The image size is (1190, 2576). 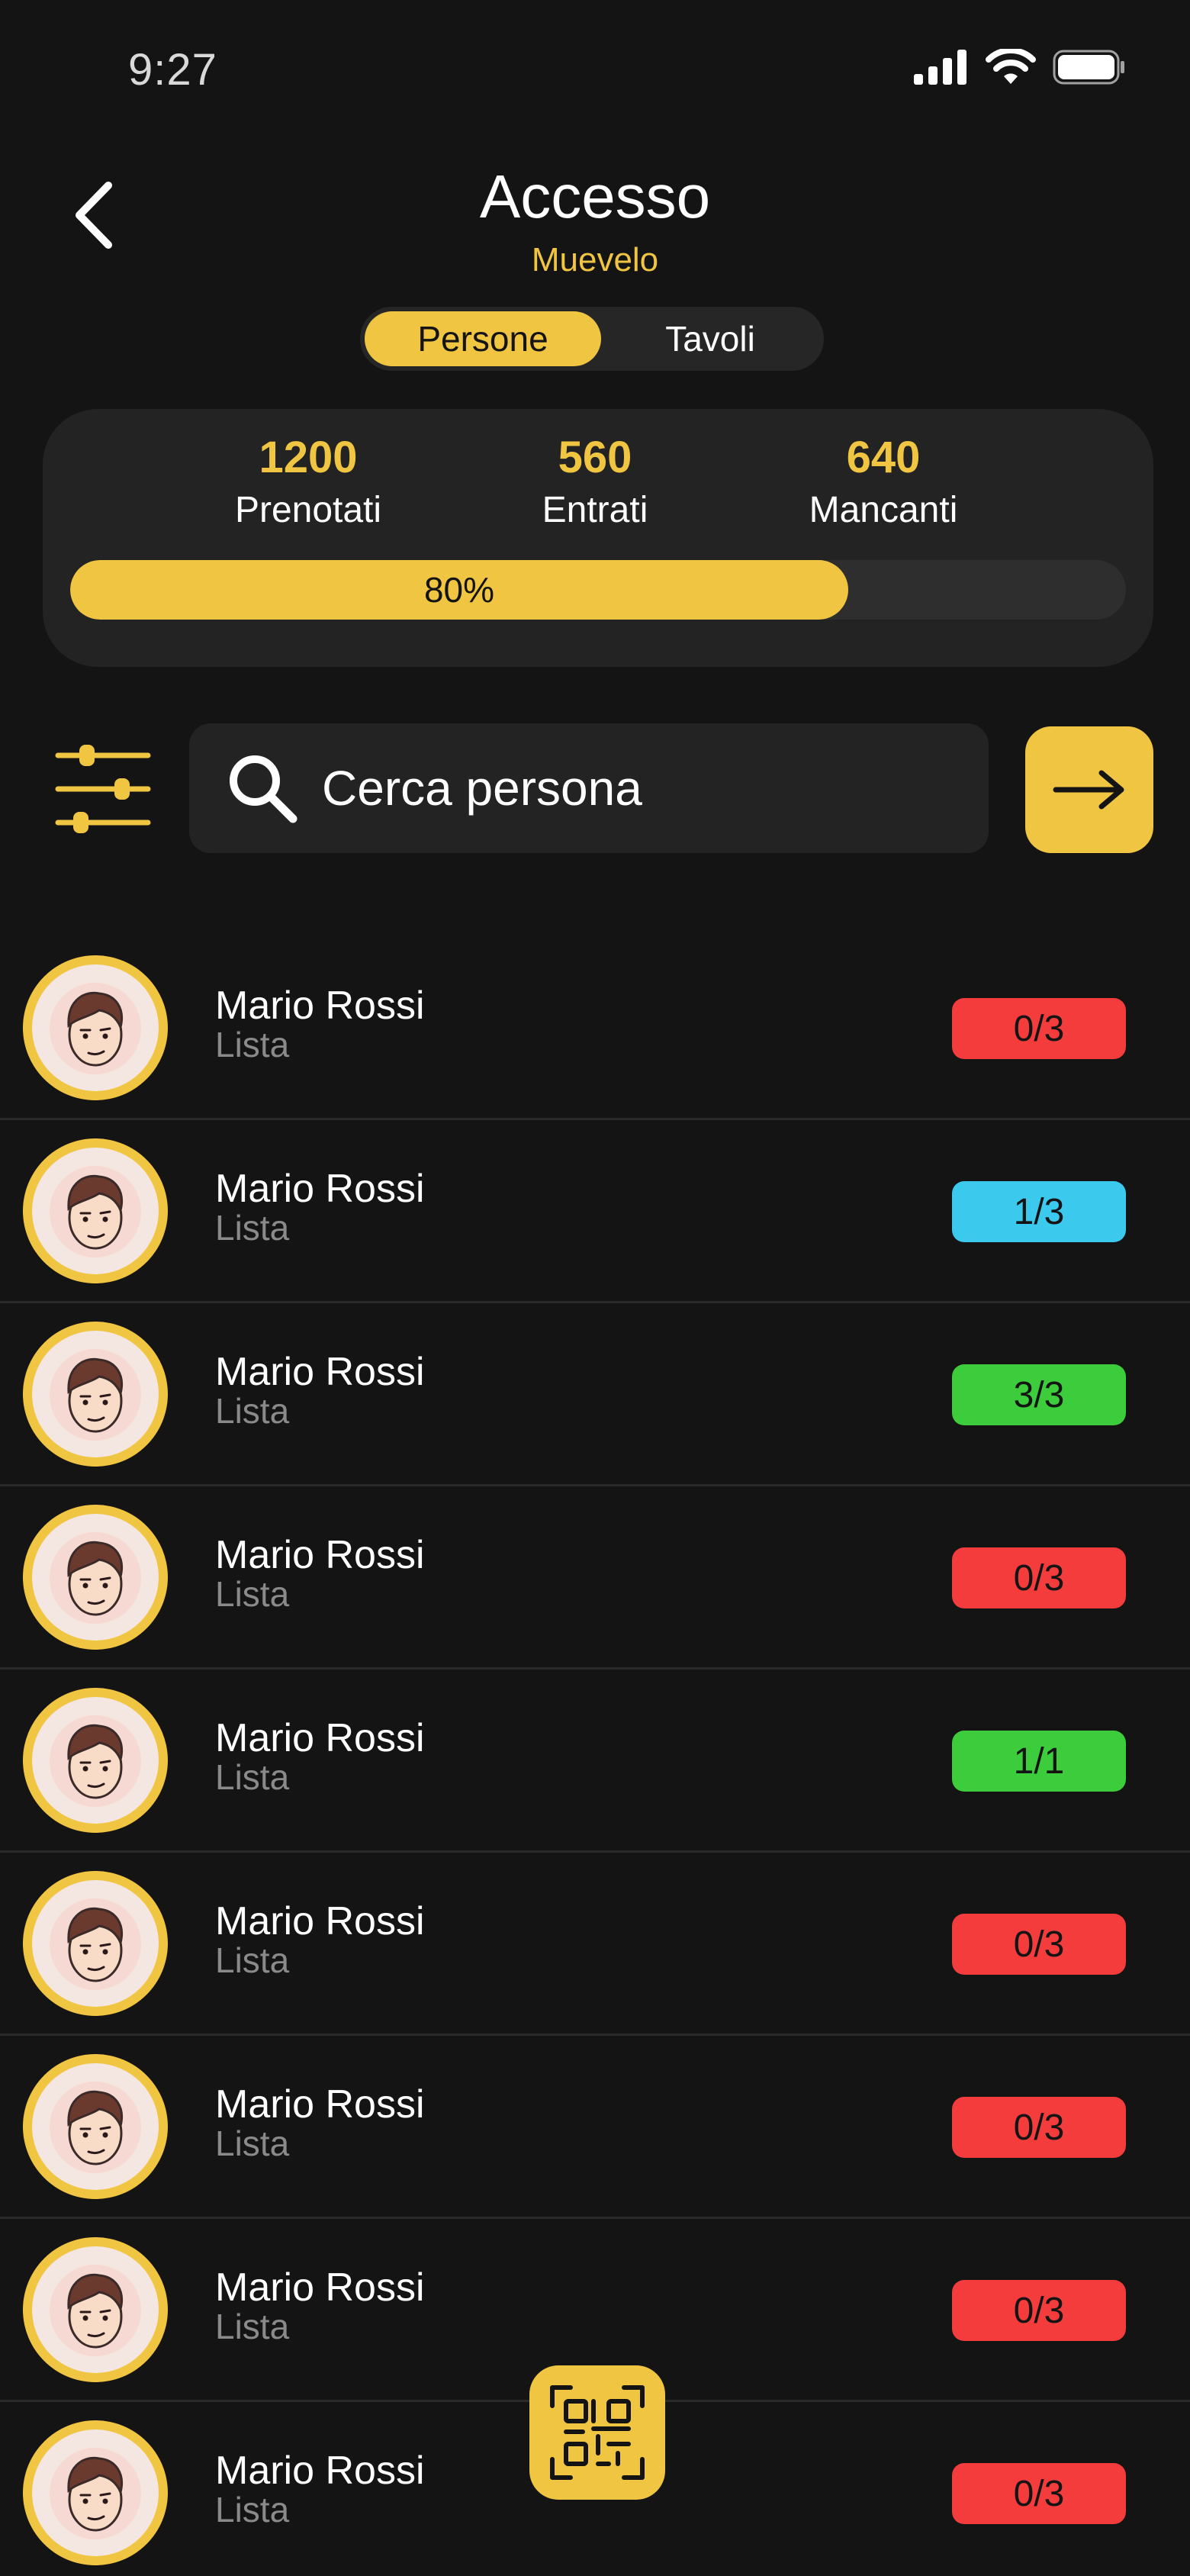 What do you see at coordinates (883, 510) in the screenshot?
I see `stat-missing-label: Mancanti` at bounding box center [883, 510].